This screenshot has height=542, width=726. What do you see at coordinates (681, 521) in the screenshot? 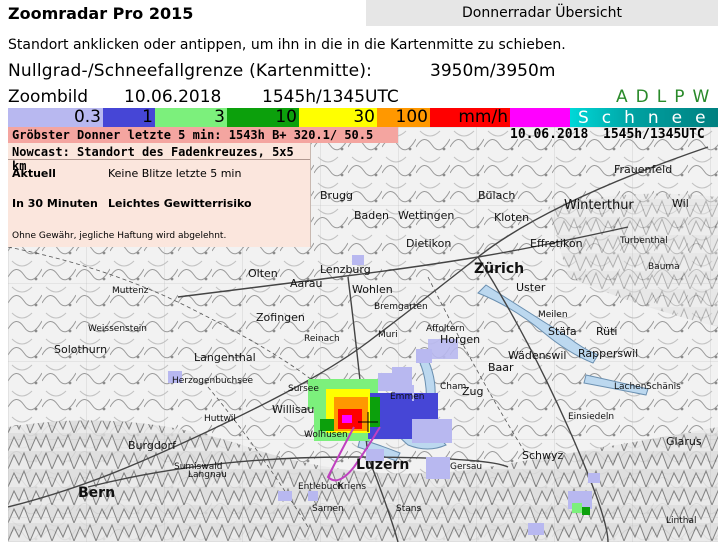
I see `town-linthal: Linthal` at bounding box center [681, 521].